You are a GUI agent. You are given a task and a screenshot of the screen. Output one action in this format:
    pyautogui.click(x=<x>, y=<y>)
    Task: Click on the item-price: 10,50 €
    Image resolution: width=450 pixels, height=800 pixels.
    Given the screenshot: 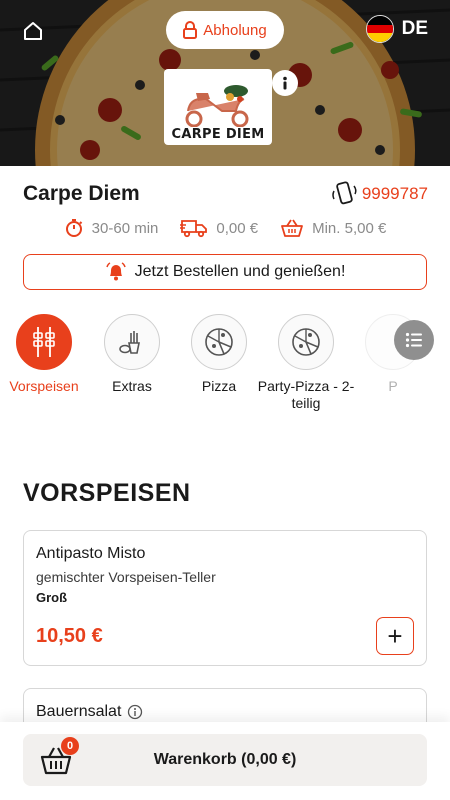 What is the action you would take?
    pyautogui.click(x=69, y=636)
    